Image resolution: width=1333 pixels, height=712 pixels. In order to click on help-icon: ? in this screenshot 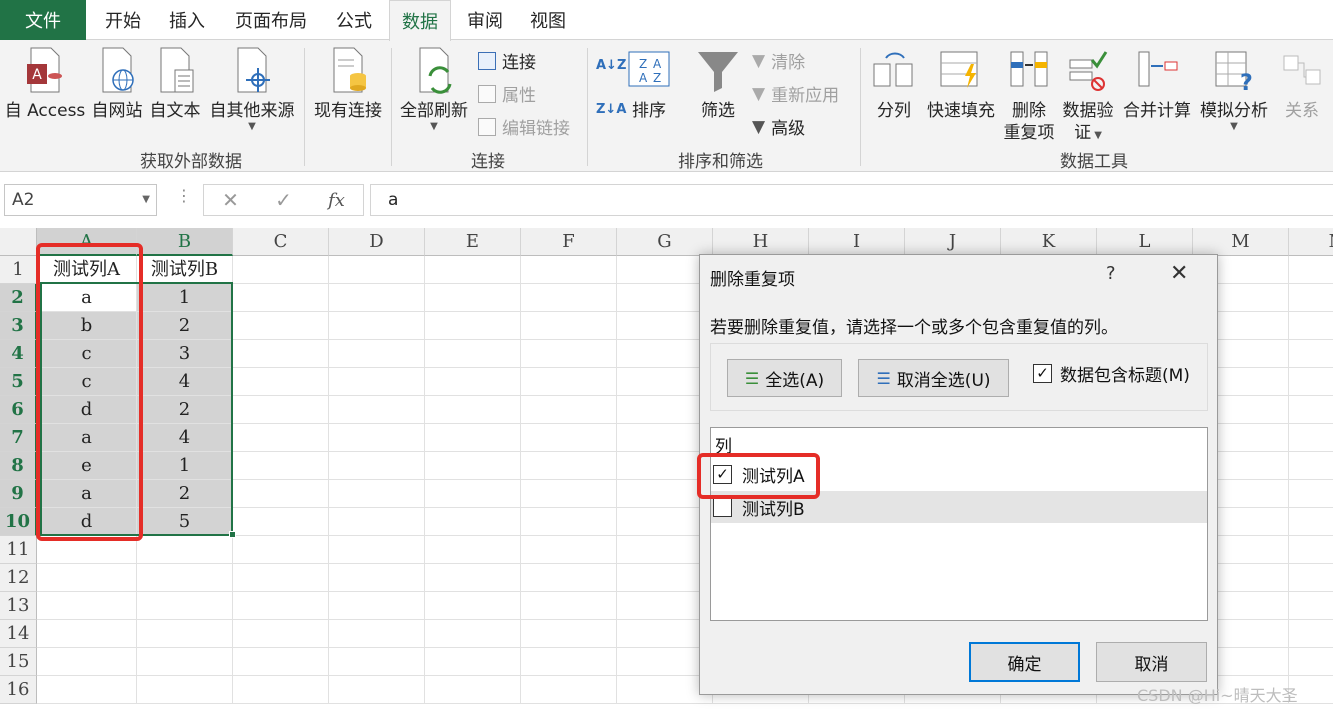, I will do `click(1111, 273)`.